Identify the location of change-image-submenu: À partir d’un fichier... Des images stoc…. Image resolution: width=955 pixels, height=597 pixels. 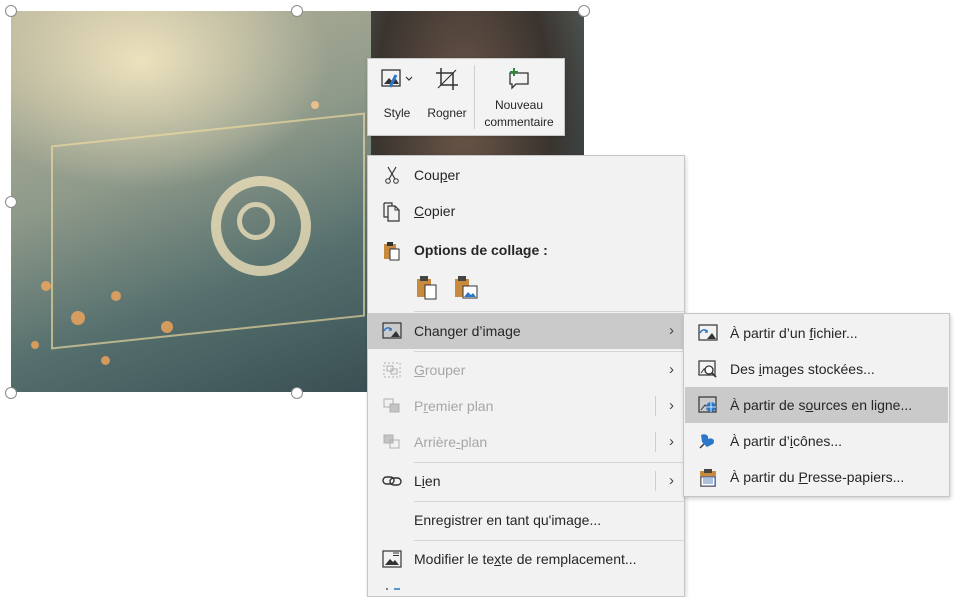
(816, 405).